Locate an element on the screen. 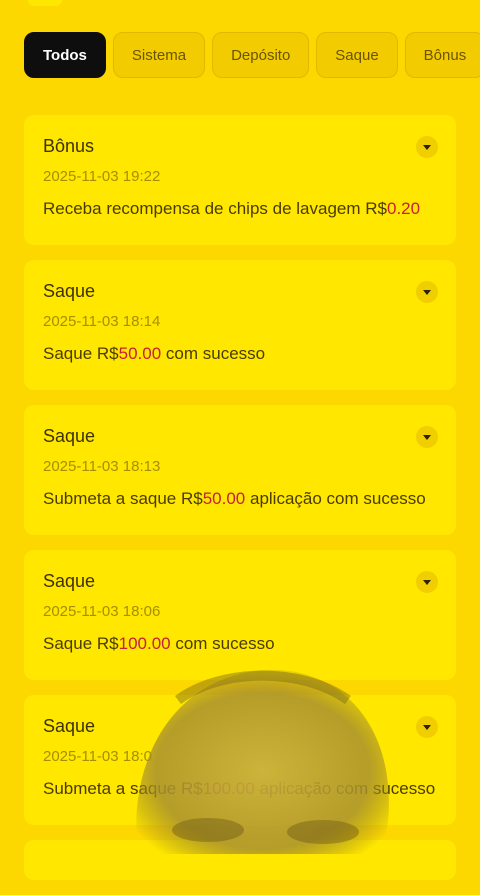 This screenshot has height=895, width=480. record-message: Saque R$50.00 com sucesso is located at coordinates (241, 354).